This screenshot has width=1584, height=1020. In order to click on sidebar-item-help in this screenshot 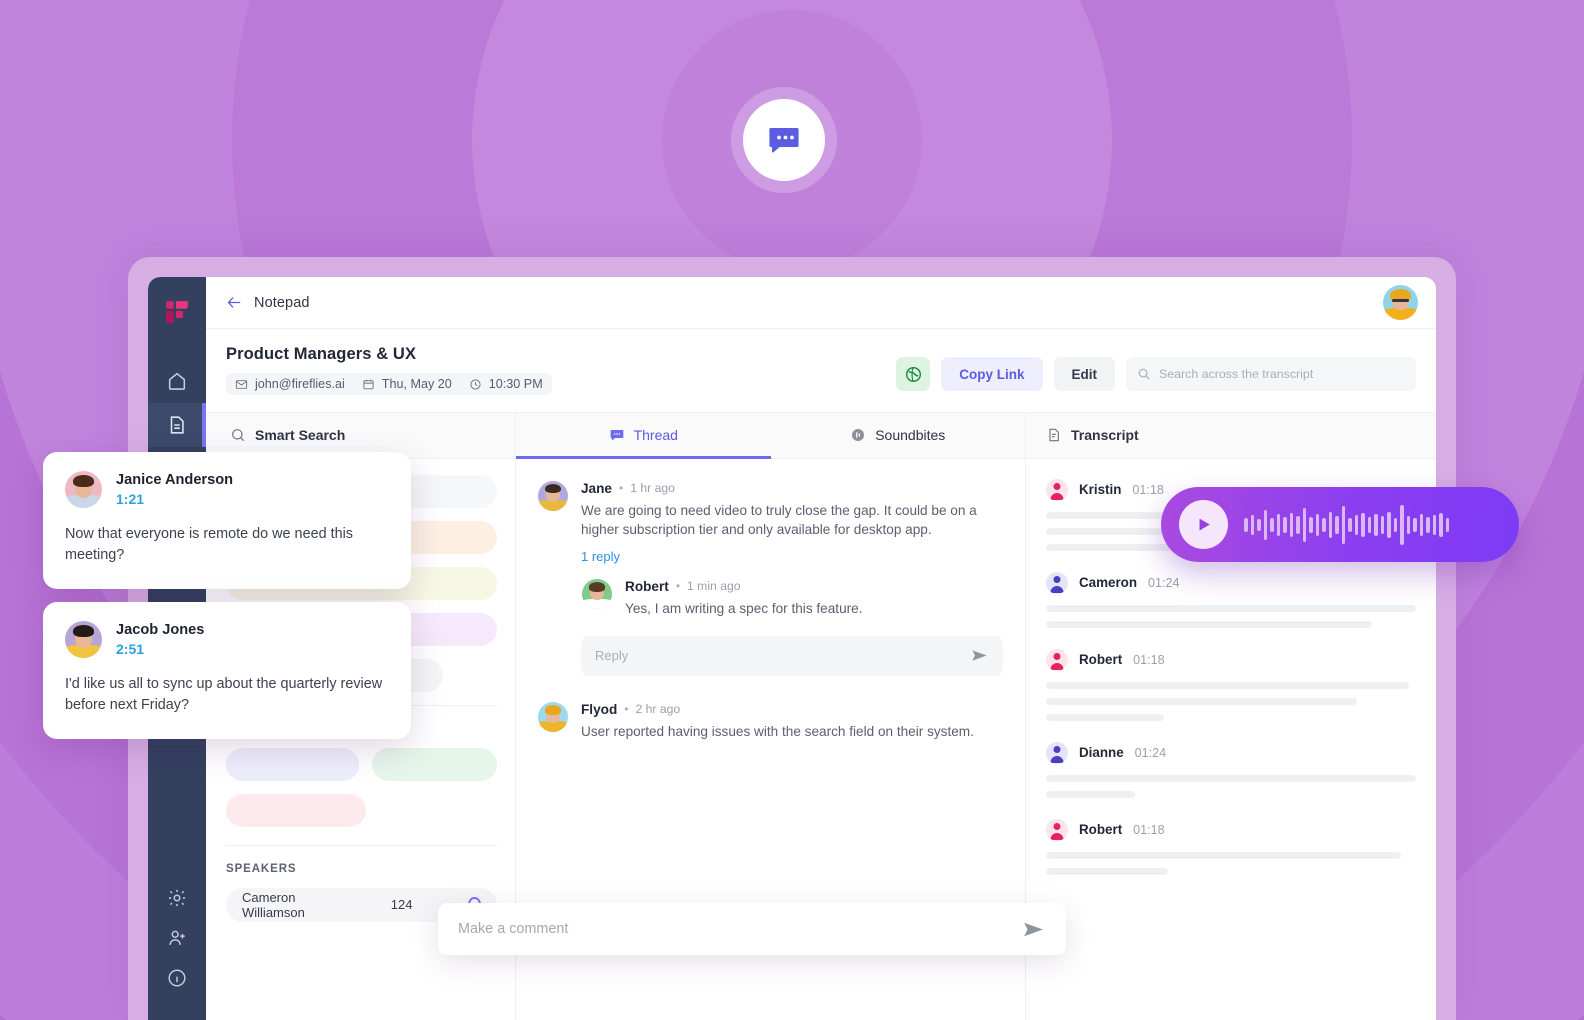, I will do `click(177, 978)`.